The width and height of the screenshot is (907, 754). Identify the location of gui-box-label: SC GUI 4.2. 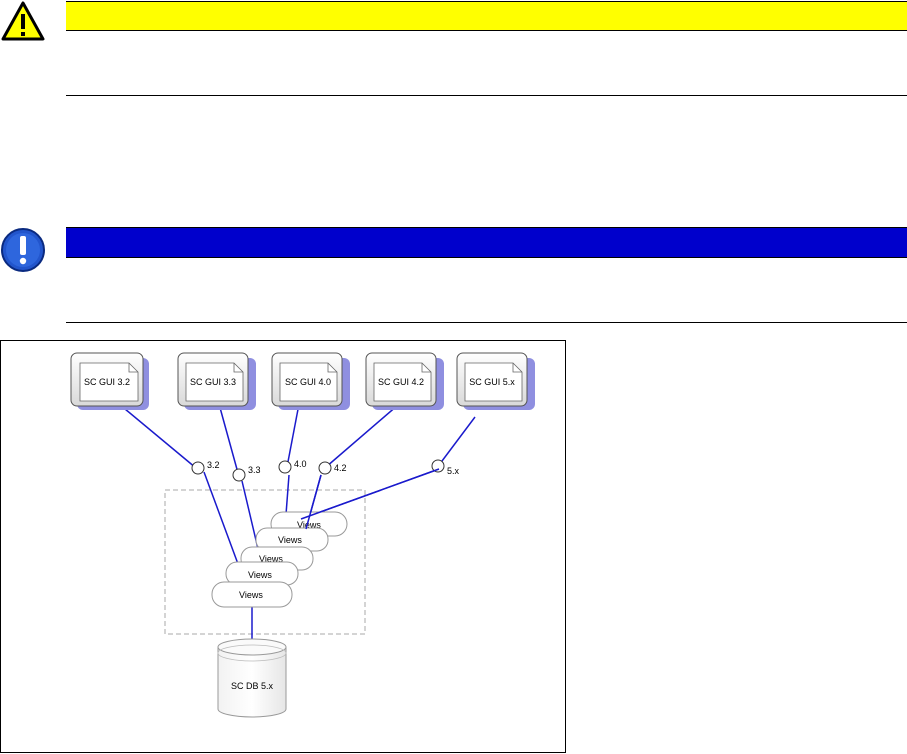
(401, 382).